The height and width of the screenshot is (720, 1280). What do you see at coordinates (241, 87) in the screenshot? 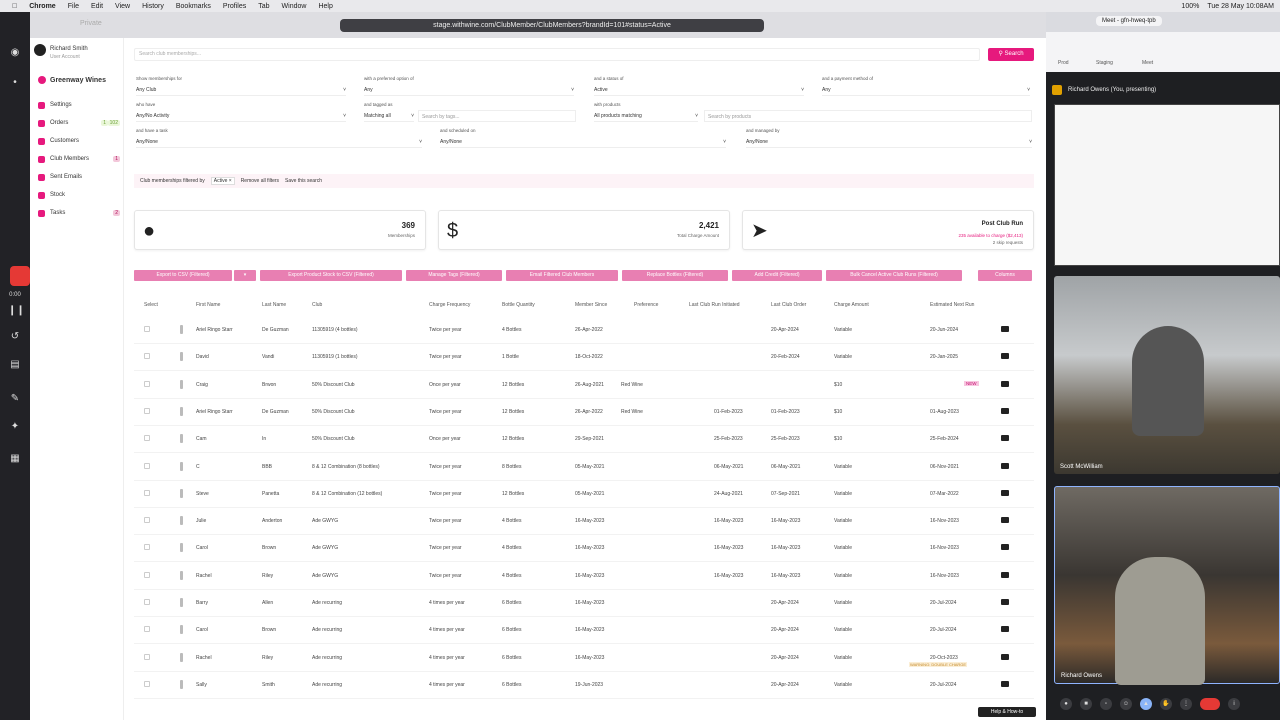
I see `filter-club: Show memberships for Any Club ˅` at bounding box center [241, 87].